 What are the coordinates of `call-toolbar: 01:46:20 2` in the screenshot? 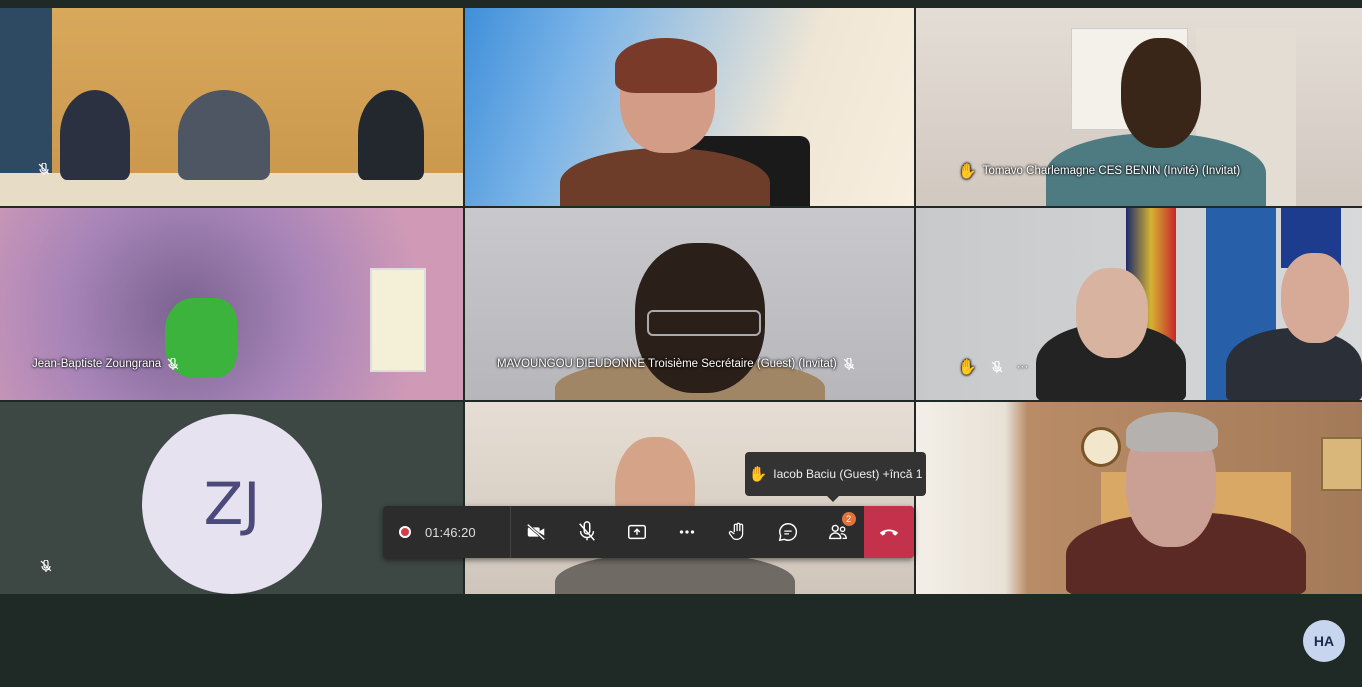 It's located at (648, 532).